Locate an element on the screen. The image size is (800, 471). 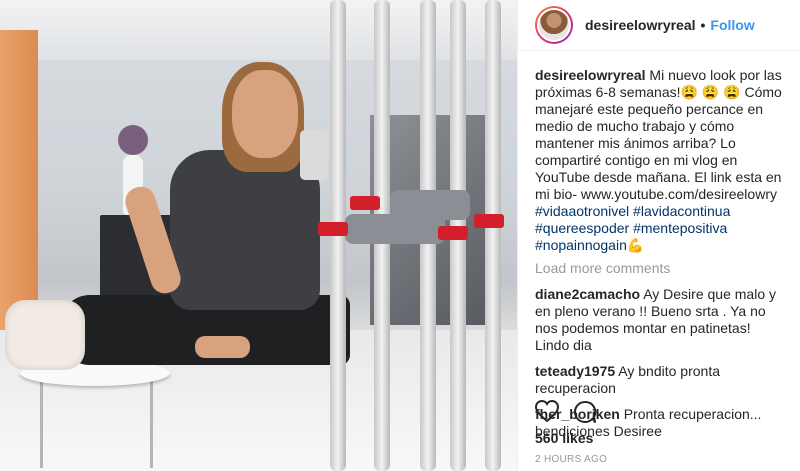
caption-username: desireelowryreal is located at coordinates (590, 75).